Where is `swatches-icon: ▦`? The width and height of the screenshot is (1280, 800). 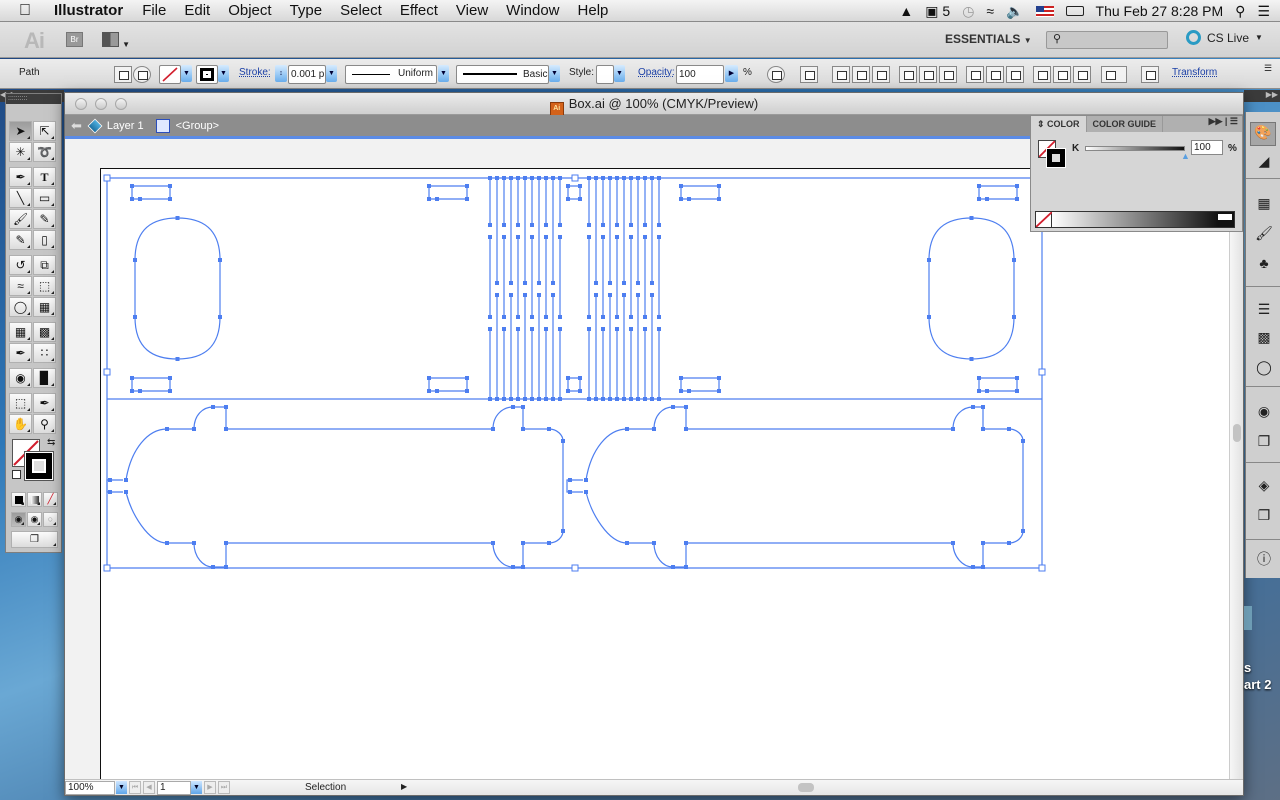
swatches-icon: ▦ is located at coordinates (1264, 203).